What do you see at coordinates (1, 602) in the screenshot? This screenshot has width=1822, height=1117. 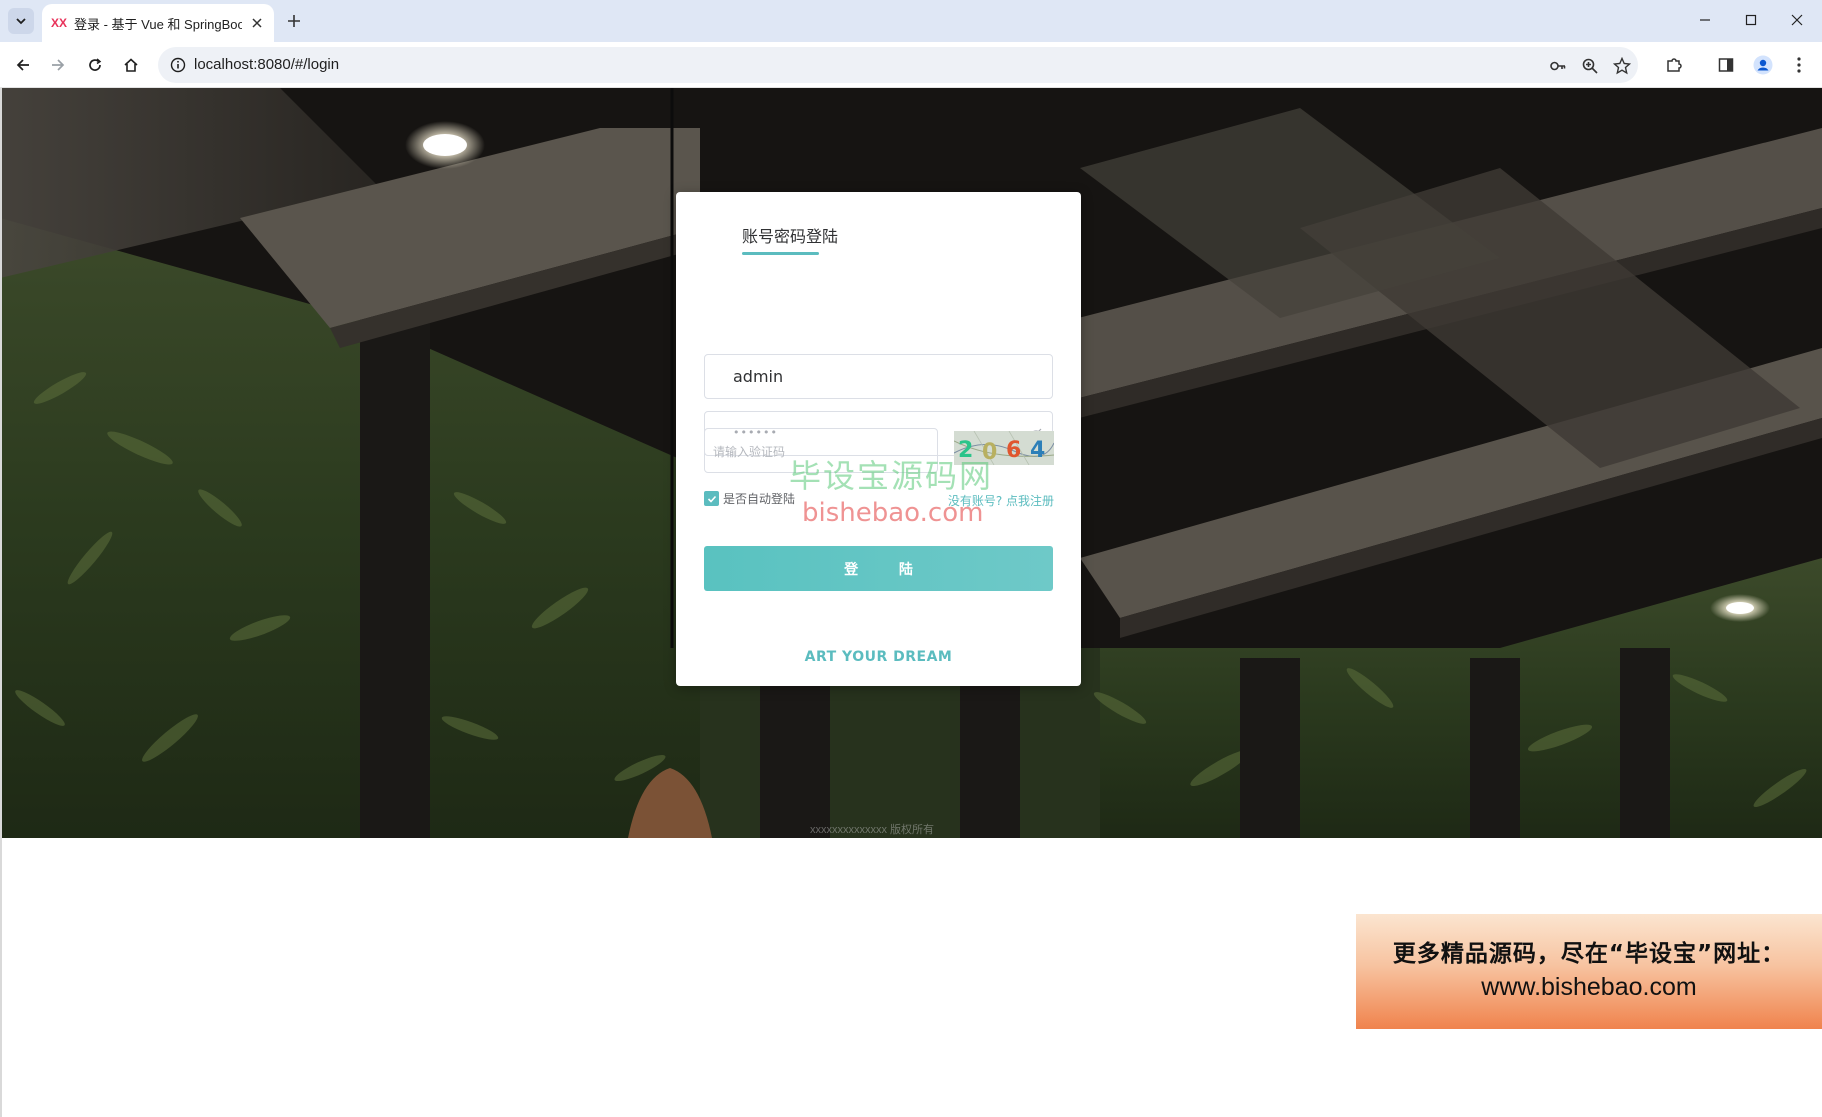 I see `window-left-edge` at bounding box center [1, 602].